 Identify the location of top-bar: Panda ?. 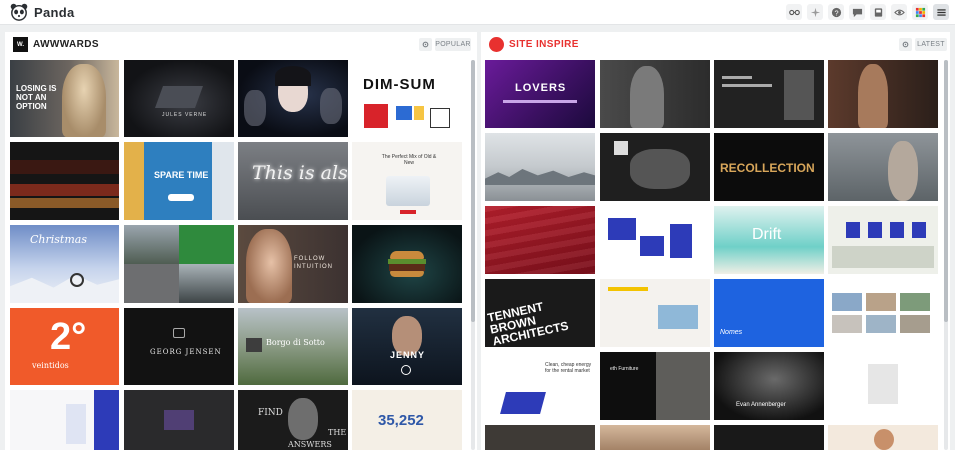
(477, 12).